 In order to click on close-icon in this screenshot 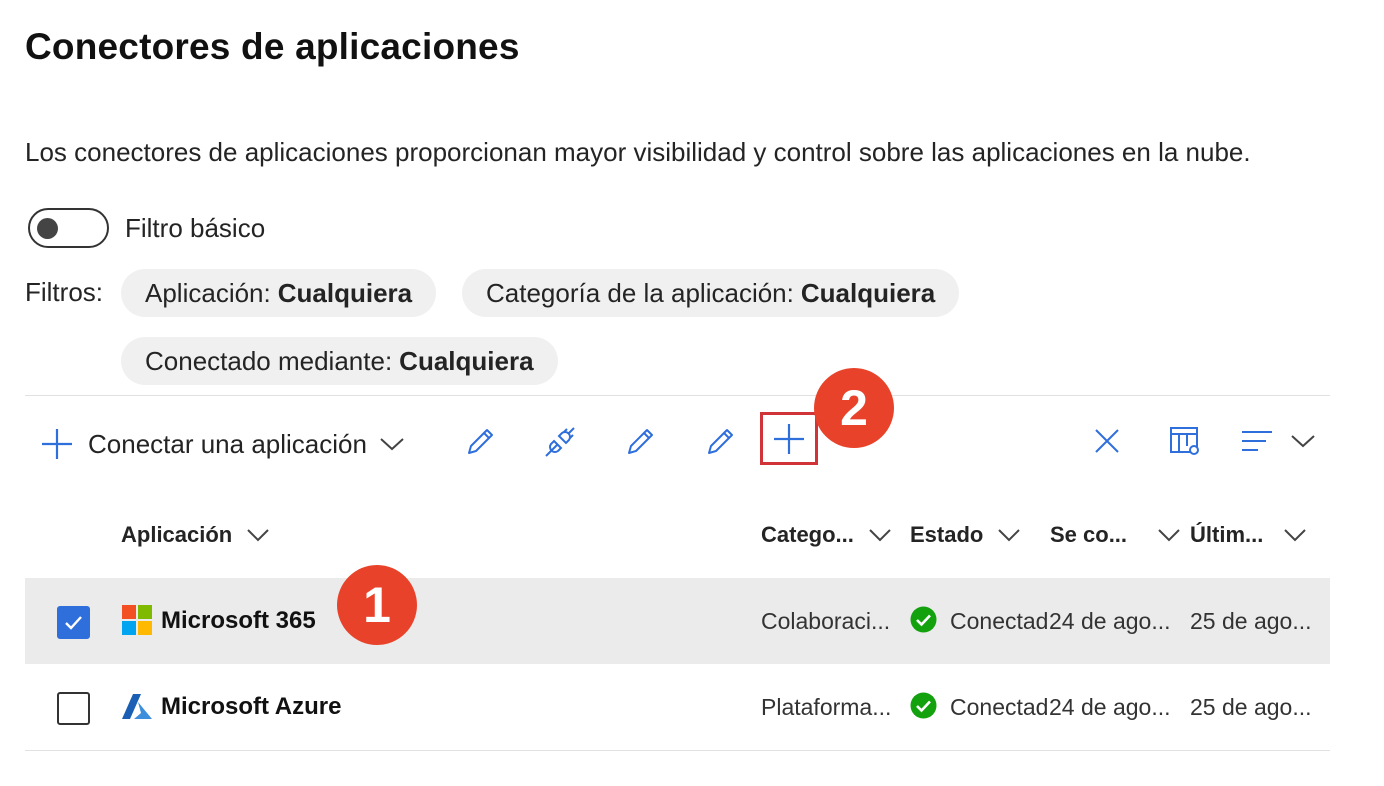, I will do `click(1107, 441)`.